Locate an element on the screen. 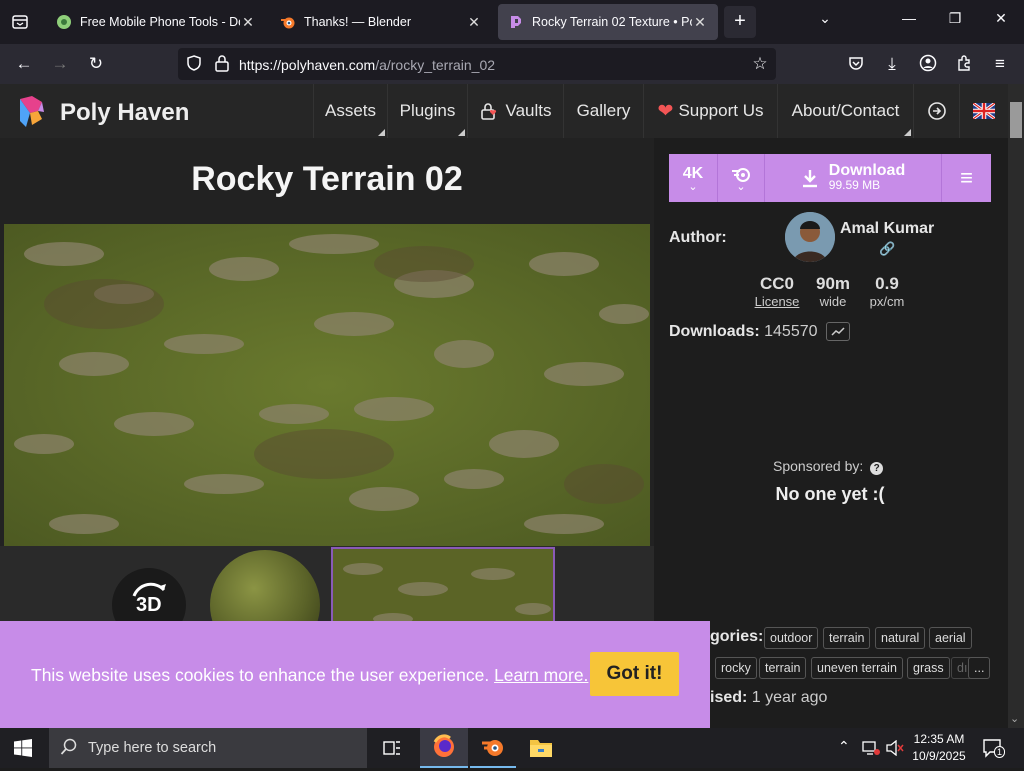 This screenshot has height=771, width=1024. link-icon: 🔗 is located at coordinates (887, 249).